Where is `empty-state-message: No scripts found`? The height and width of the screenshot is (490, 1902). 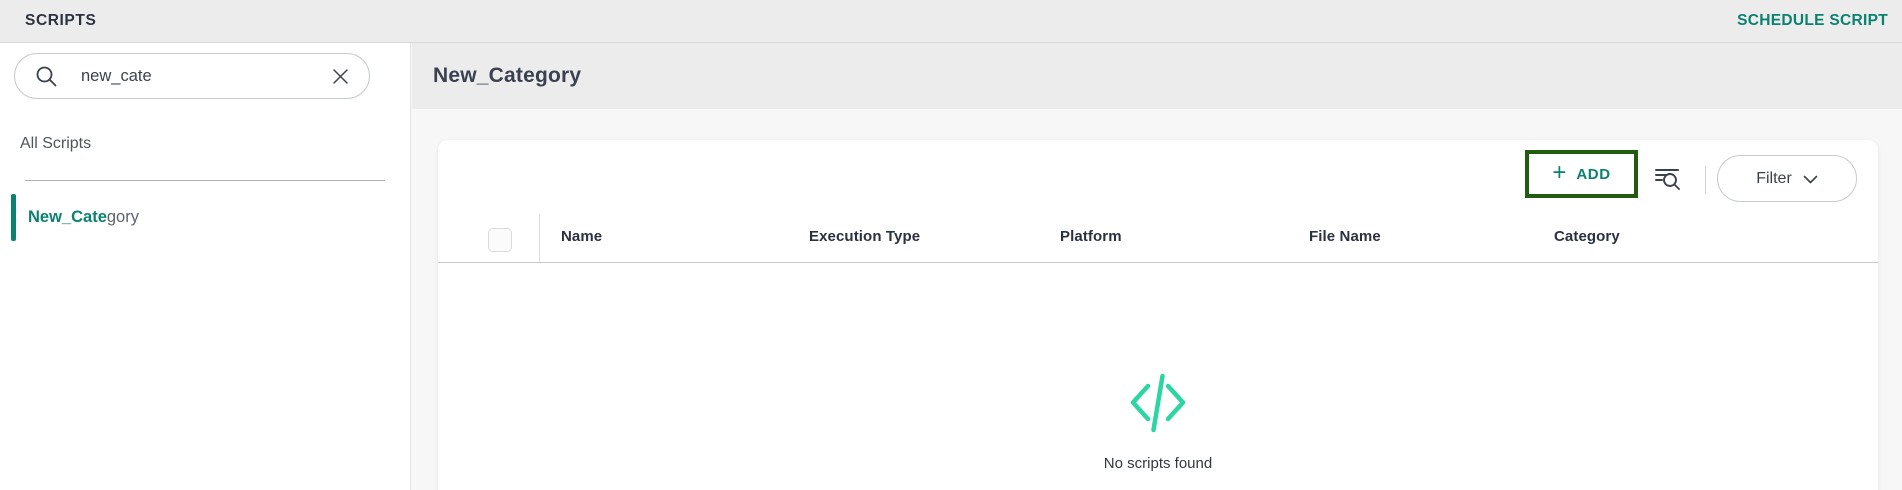
empty-state-message: No scripts found is located at coordinates (1158, 463).